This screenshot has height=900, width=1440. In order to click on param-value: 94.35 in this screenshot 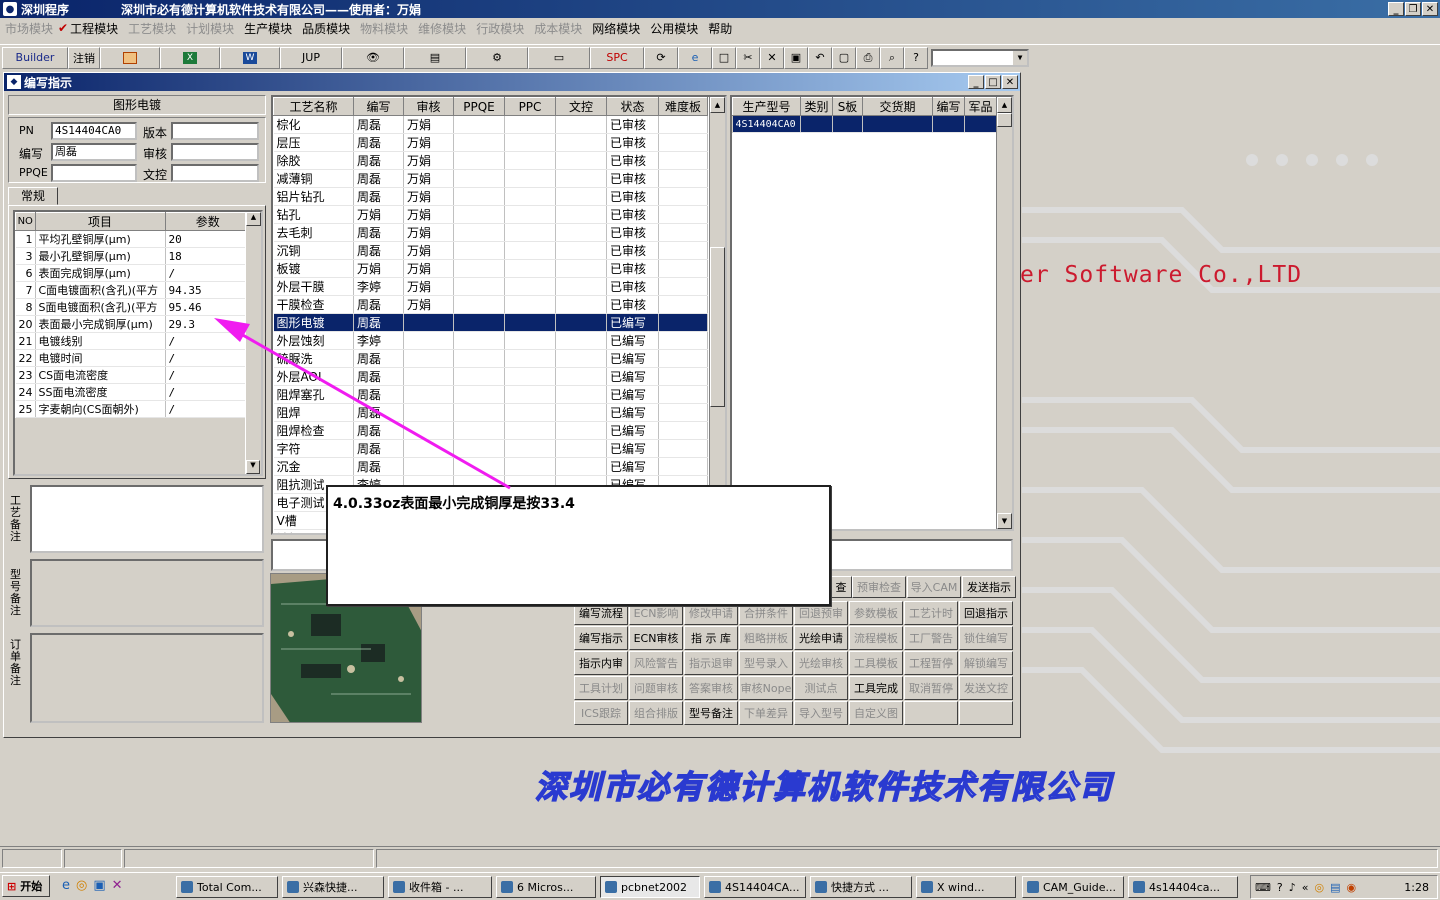, I will do `click(208, 290)`.